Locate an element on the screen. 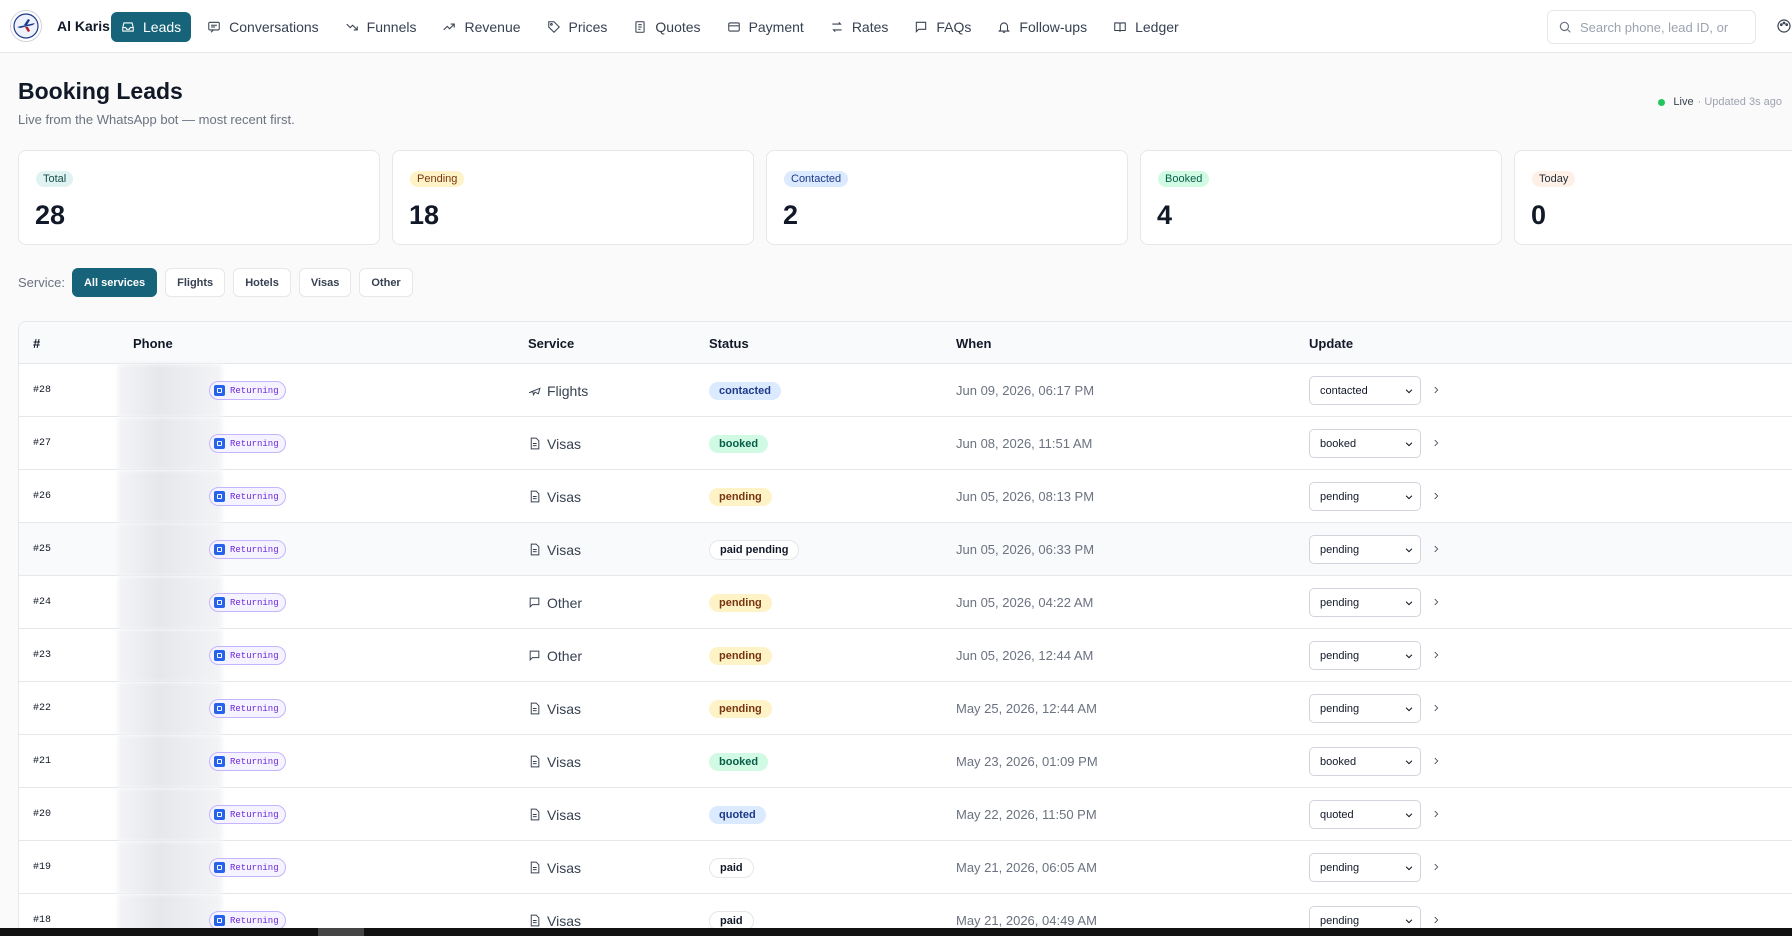 The height and width of the screenshot is (936, 1792). bottom-scrollbar is located at coordinates (896, 932).